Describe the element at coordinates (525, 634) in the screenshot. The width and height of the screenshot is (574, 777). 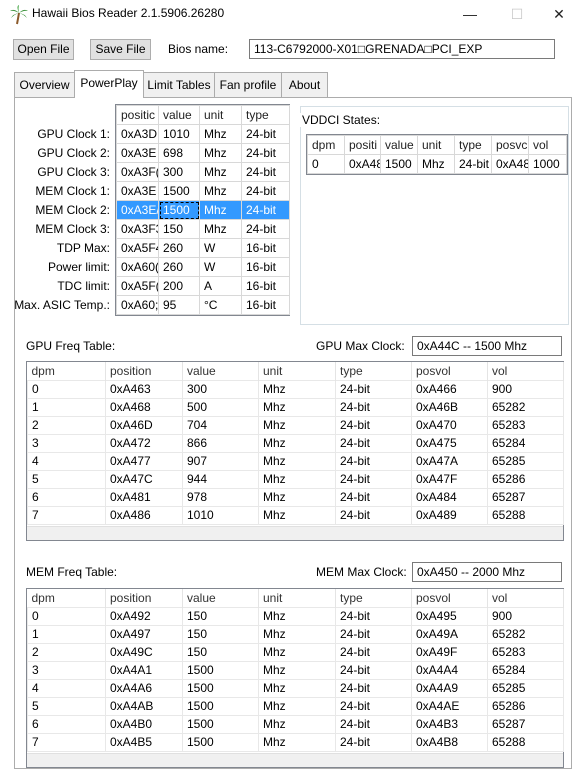
I see `table-cell: 65282` at that location.